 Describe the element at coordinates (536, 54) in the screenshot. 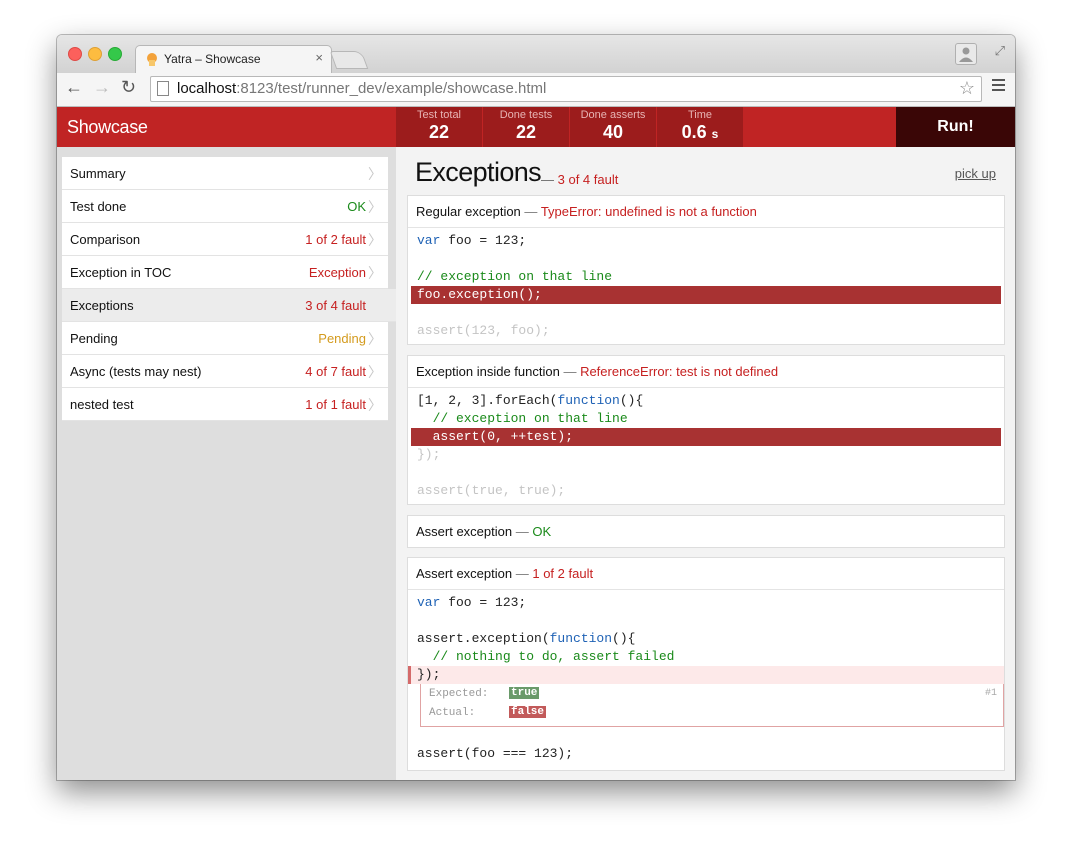

I see `tab-strip: Yatra – Showcase × ⤢` at that location.